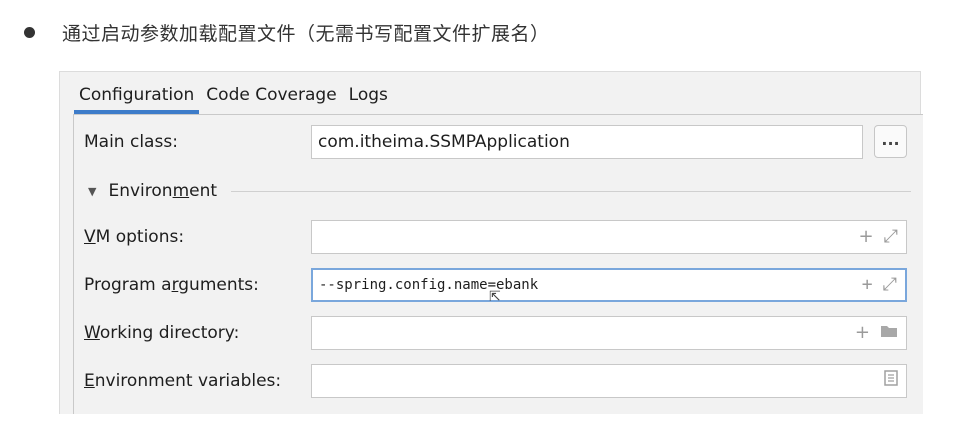 Image resolution: width=966 pixels, height=431 pixels. What do you see at coordinates (889, 333) in the screenshot?
I see `folder-icon` at bounding box center [889, 333].